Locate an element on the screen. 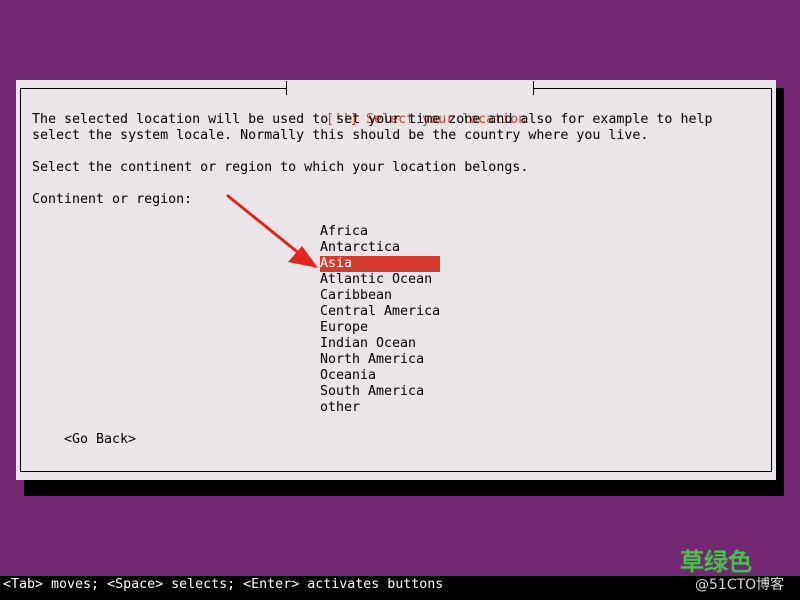 Image resolution: width=800 pixels, height=600 pixels. list-item-central-america: Central America is located at coordinates (380, 312).